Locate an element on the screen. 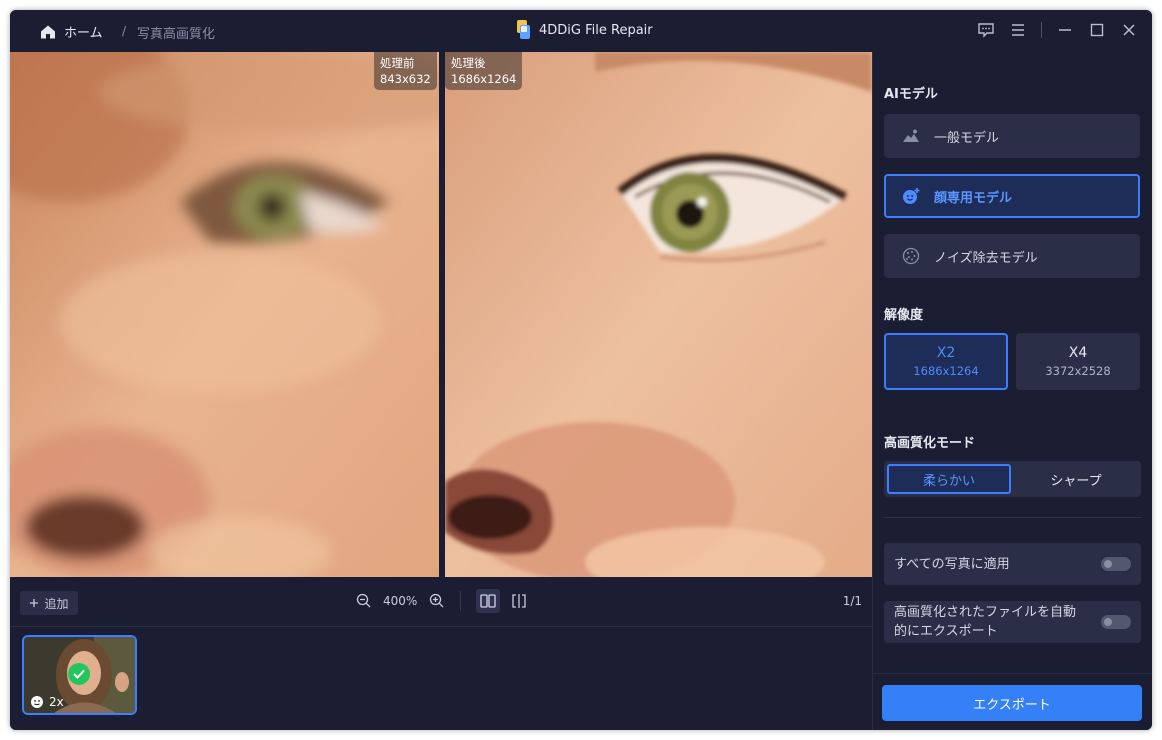 Image resolution: width=1162 pixels, height=740 pixels. side-by-side-view-button is located at coordinates (488, 601).